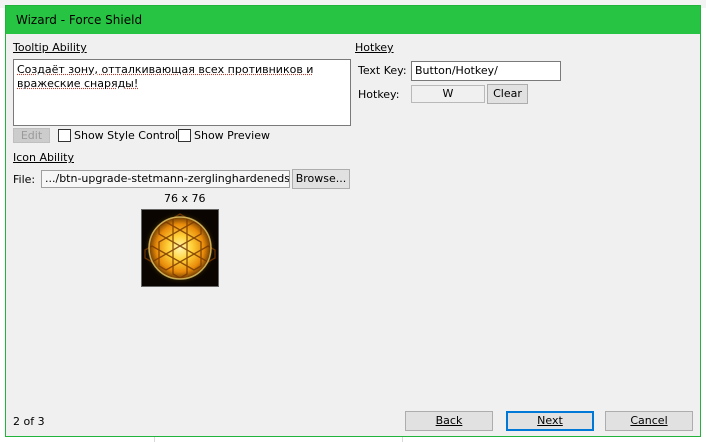  I want to click on tooltip-section-label: Tooltip Ability, so click(50, 47).